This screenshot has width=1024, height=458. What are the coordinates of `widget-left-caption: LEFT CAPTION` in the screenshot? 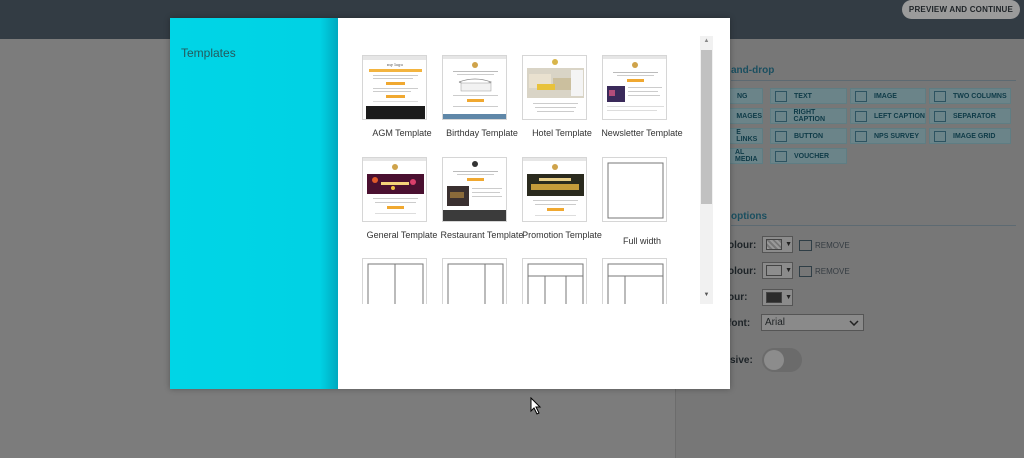 It's located at (888, 116).